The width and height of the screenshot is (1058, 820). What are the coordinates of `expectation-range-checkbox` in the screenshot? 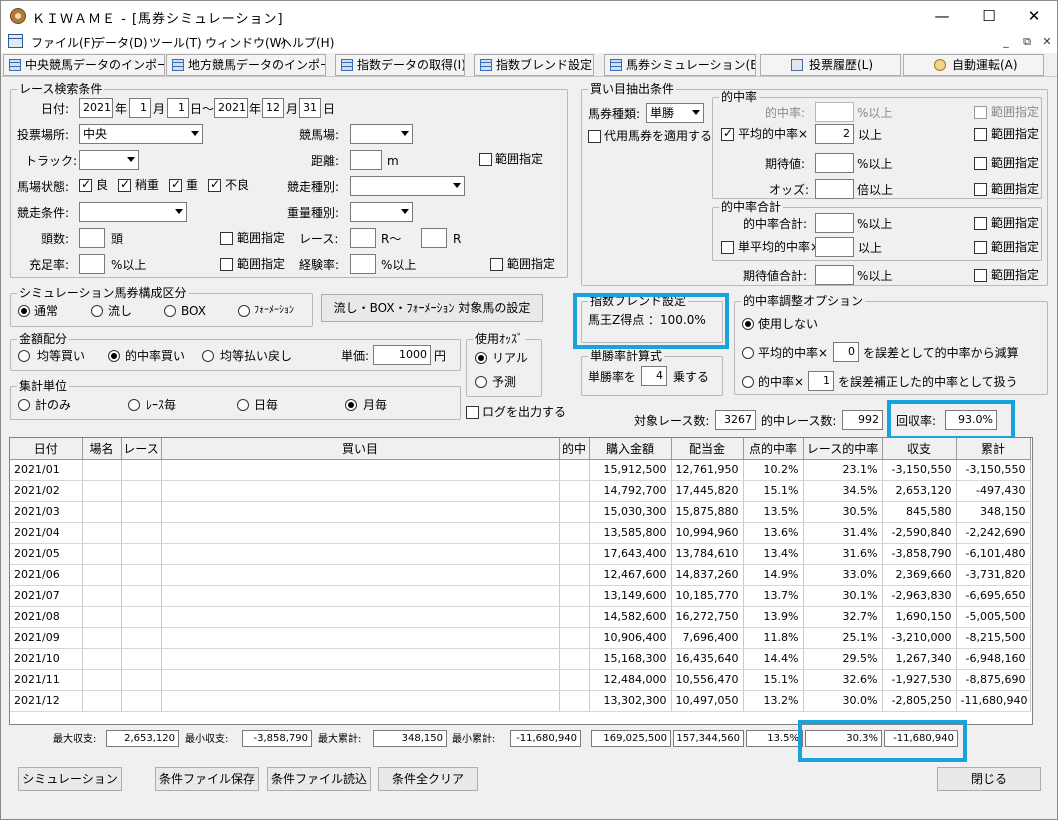 It's located at (980, 163).